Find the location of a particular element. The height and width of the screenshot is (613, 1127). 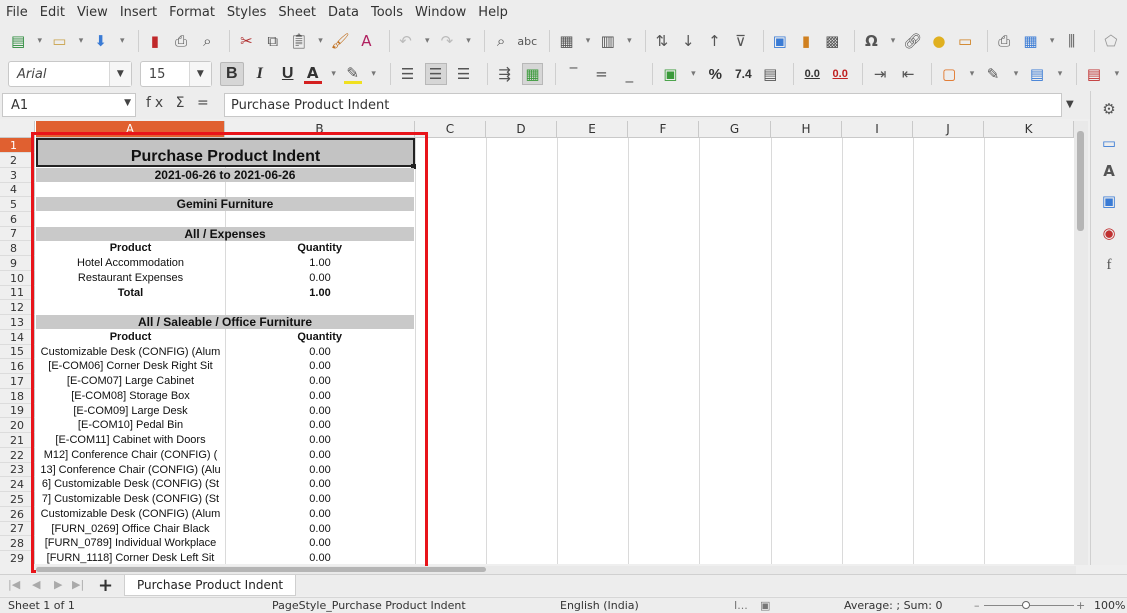

define-print-area-icon: ⎙ is located at coordinates (1004, 41).